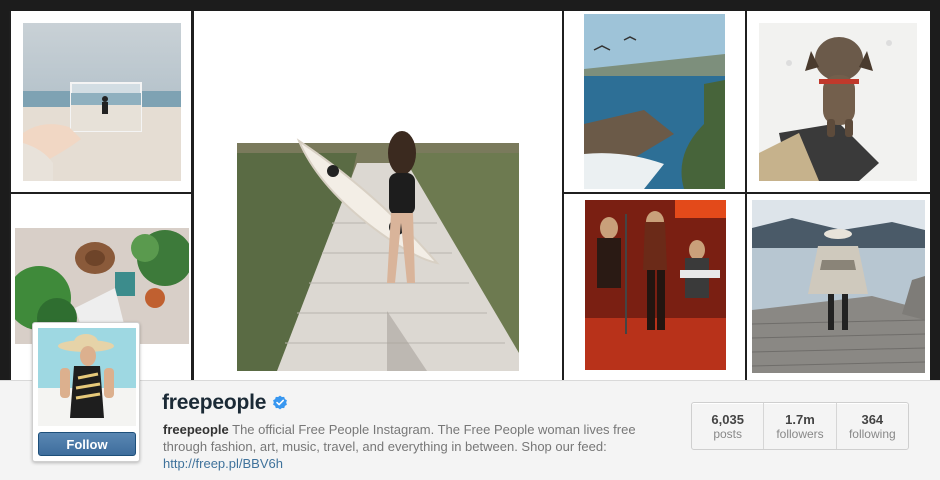 The height and width of the screenshot is (480, 940). Describe the element at coordinates (87, 377) in the screenshot. I see `avatar` at that location.